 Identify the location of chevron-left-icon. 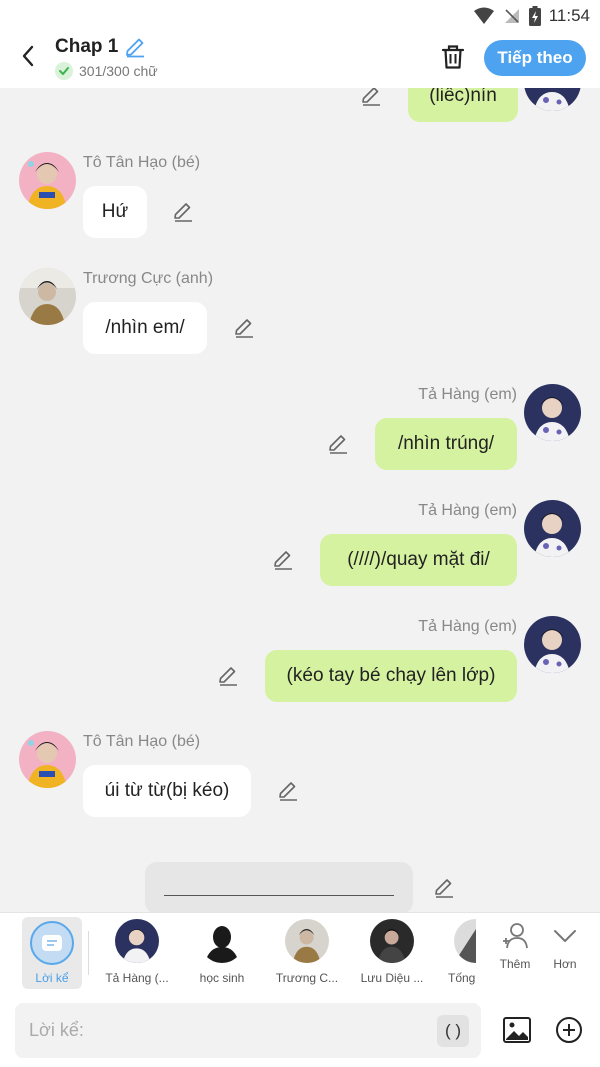
(28, 56).